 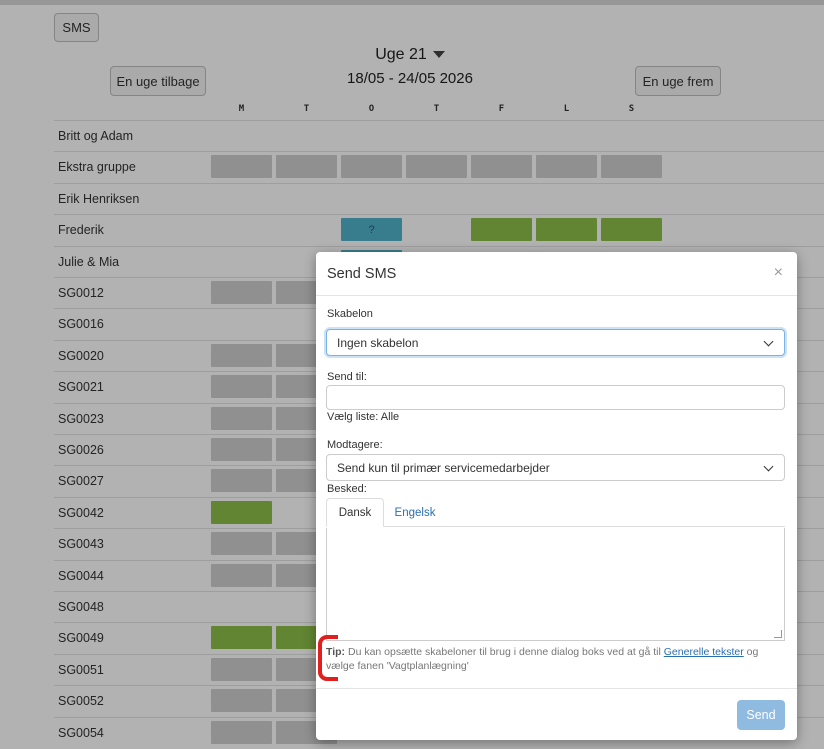 I want to click on dialog-title: Send SMS, so click(x=362, y=274).